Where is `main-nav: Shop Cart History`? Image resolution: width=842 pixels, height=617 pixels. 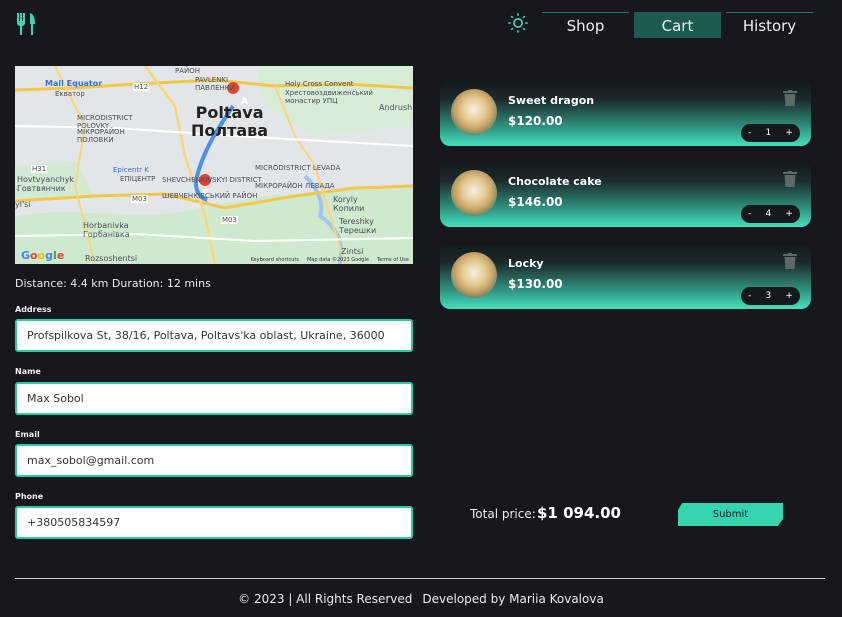
main-nav: Shop Cart History is located at coordinates (677, 25).